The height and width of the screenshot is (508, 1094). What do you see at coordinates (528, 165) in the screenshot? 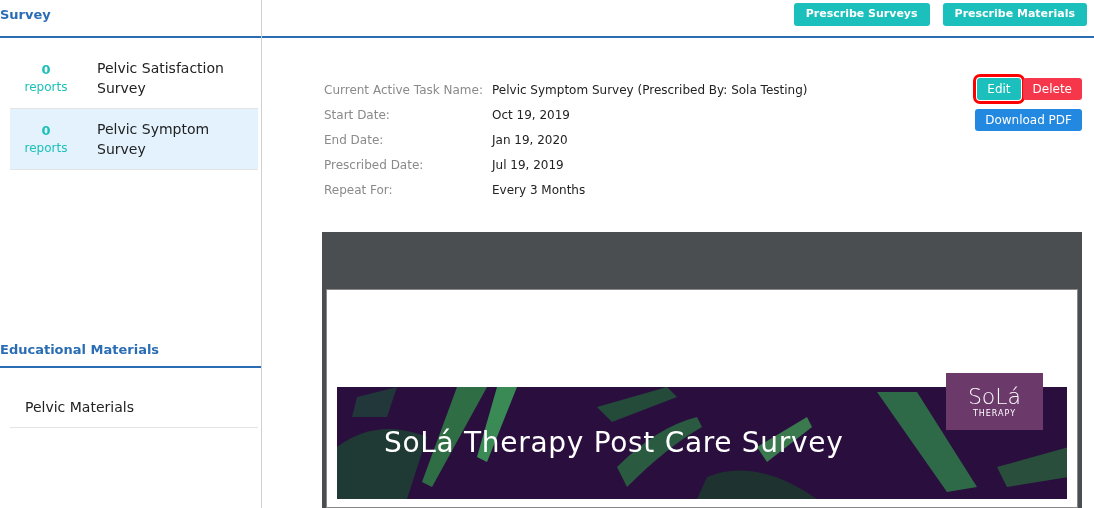
I see `detail-value: Jul 19, 2019` at bounding box center [528, 165].